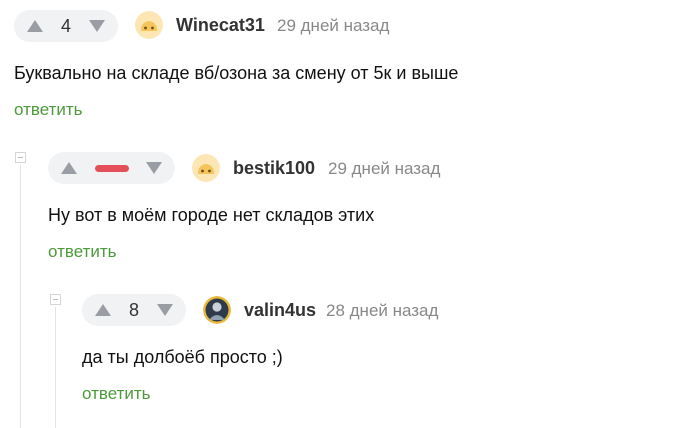  I want to click on rating-control: 8, so click(134, 310).